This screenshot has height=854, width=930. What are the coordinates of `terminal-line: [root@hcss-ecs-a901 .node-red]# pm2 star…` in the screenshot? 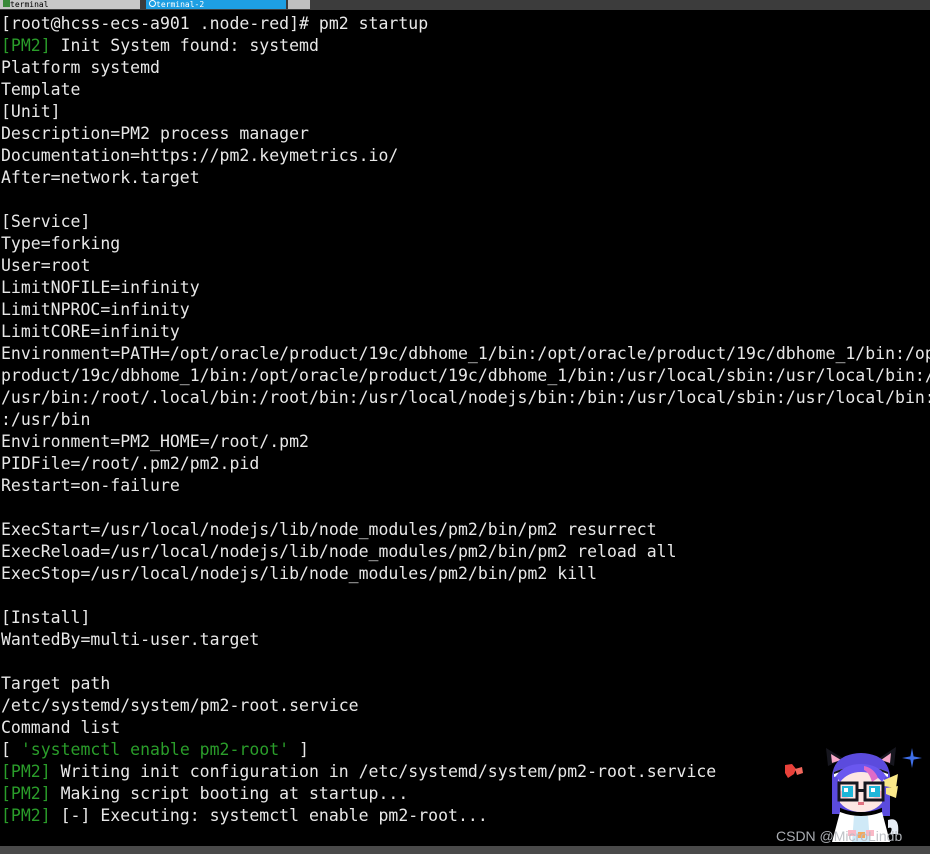 It's located at (215, 23).